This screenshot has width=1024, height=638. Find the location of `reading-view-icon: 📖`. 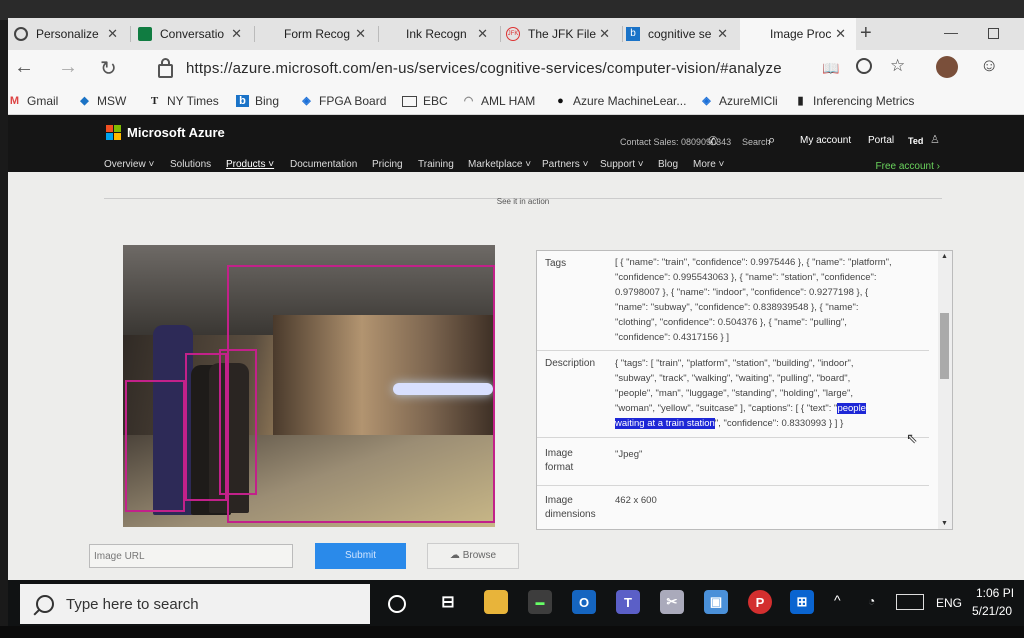

reading-view-icon: 📖 is located at coordinates (830, 68).